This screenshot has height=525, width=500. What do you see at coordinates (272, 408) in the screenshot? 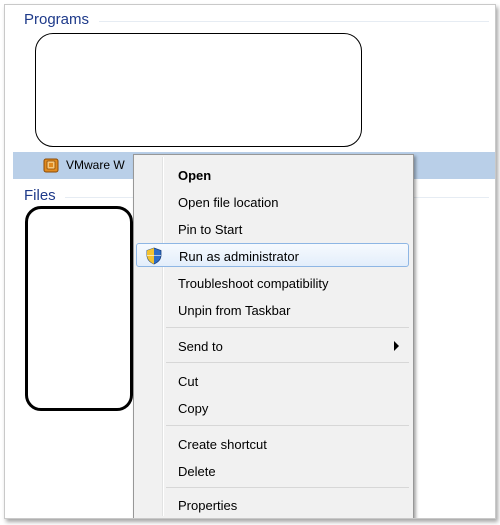
I see `menu-item-copy: Copy` at bounding box center [272, 408].